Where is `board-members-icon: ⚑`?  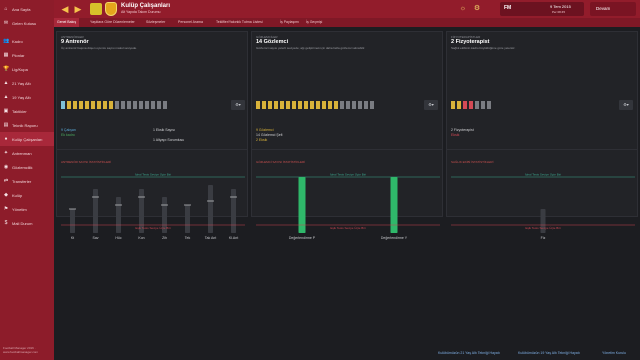
board-members-icon: ⚑ is located at coordinates (6, 209).